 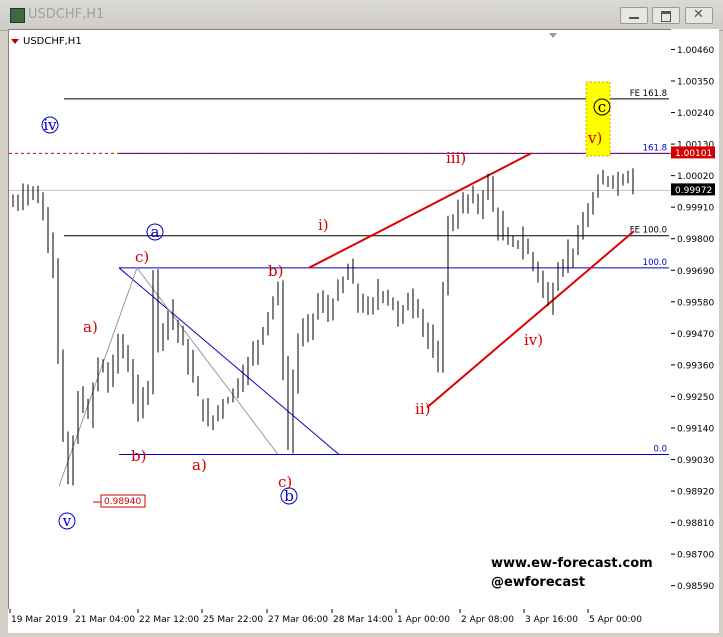 What do you see at coordinates (229, 361) in the screenshot?
I see `triangle-diagonal` at bounding box center [229, 361].